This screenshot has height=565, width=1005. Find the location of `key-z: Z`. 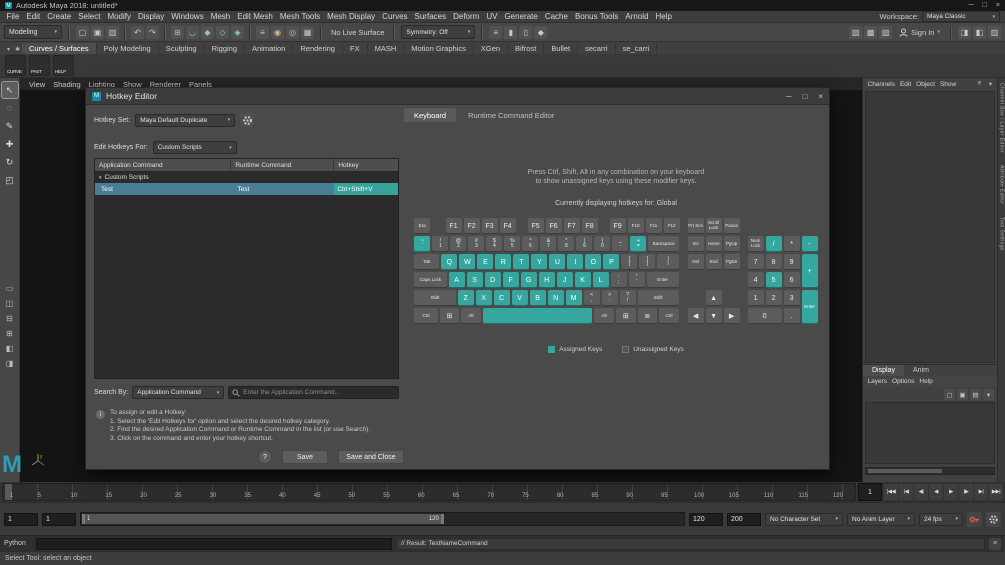

key-z: Z is located at coordinates (465, 298).